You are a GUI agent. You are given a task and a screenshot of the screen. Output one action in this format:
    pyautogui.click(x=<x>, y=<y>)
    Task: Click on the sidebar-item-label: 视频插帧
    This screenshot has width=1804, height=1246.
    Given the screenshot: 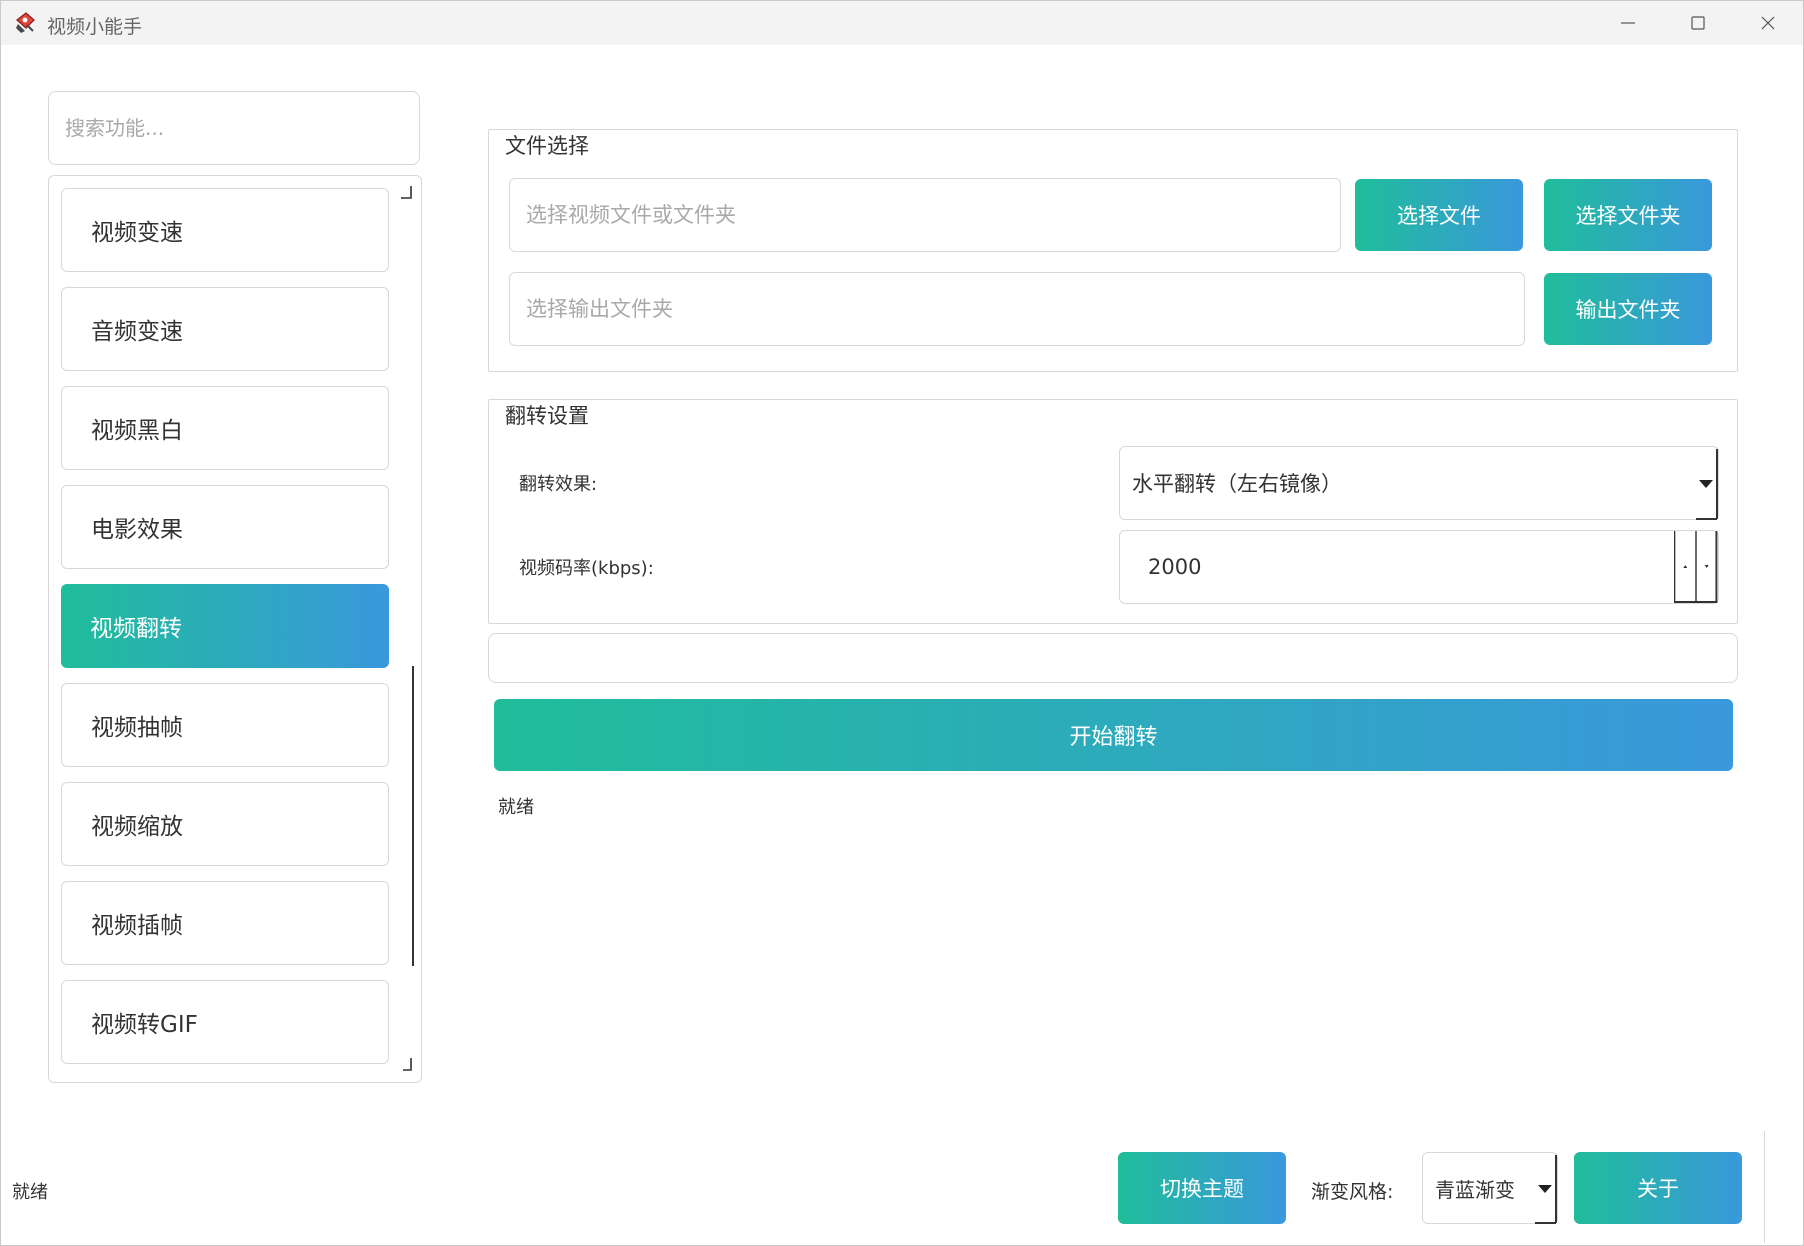 What is the action you would take?
    pyautogui.click(x=137, y=926)
    